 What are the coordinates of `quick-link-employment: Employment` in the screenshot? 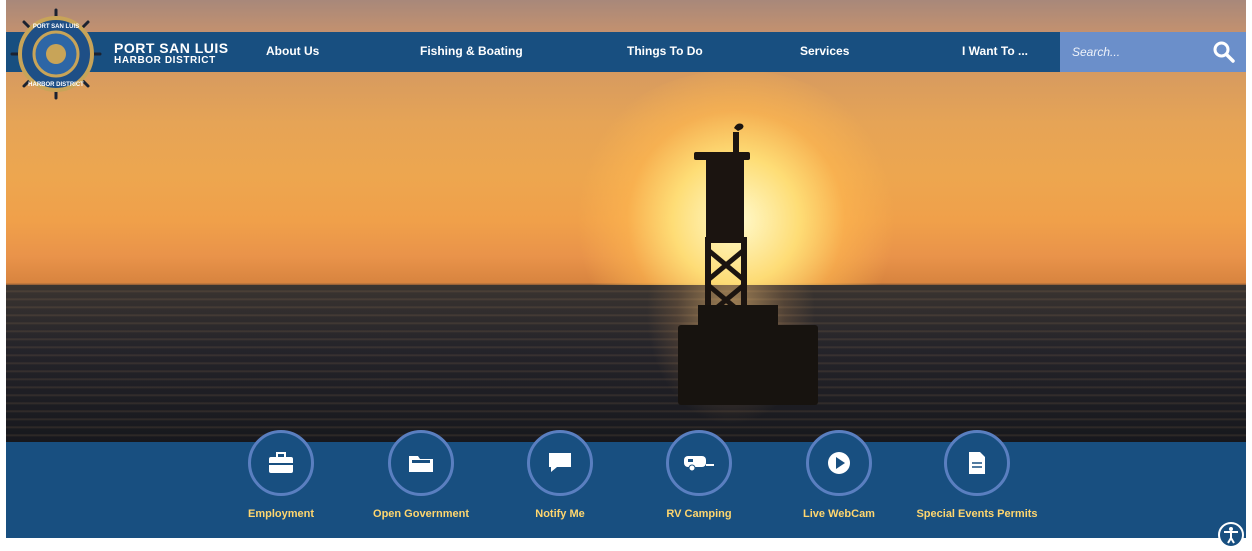 It's located at (281, 475).